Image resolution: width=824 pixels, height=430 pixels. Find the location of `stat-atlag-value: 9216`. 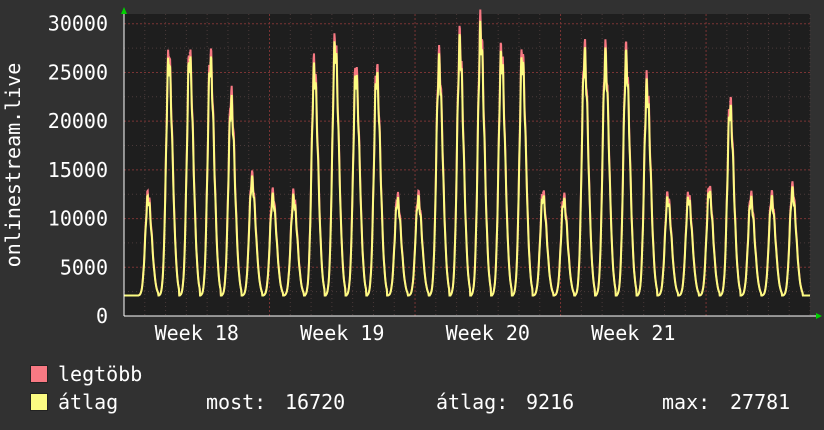

stat-atlag-value: 9216 is located at coordinates (550, 402).